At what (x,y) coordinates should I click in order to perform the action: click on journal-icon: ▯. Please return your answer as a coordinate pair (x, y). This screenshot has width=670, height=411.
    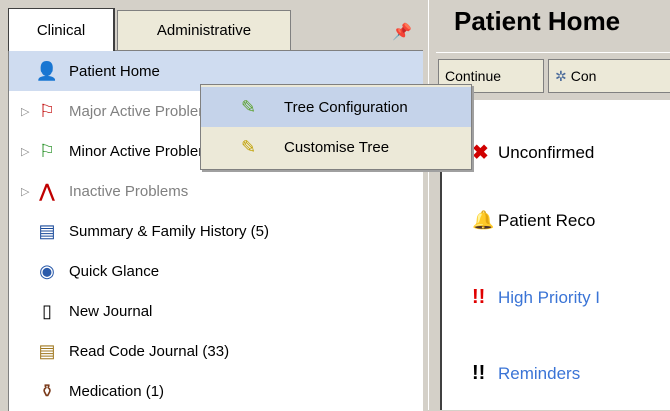
    Looking at the image, I should click on (47, 310).